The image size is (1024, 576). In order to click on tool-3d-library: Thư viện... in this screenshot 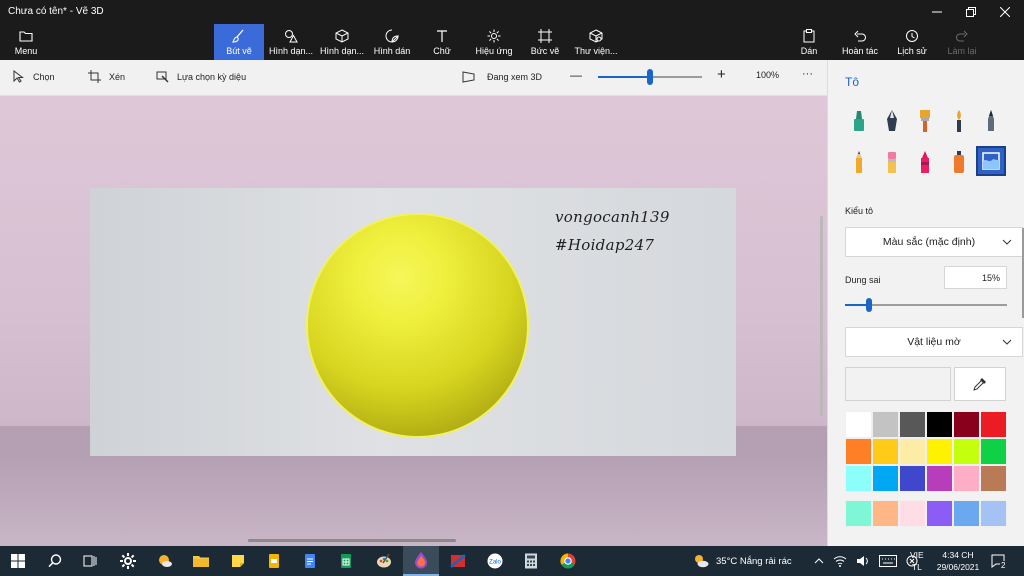, I will do `click(596, 42)`.